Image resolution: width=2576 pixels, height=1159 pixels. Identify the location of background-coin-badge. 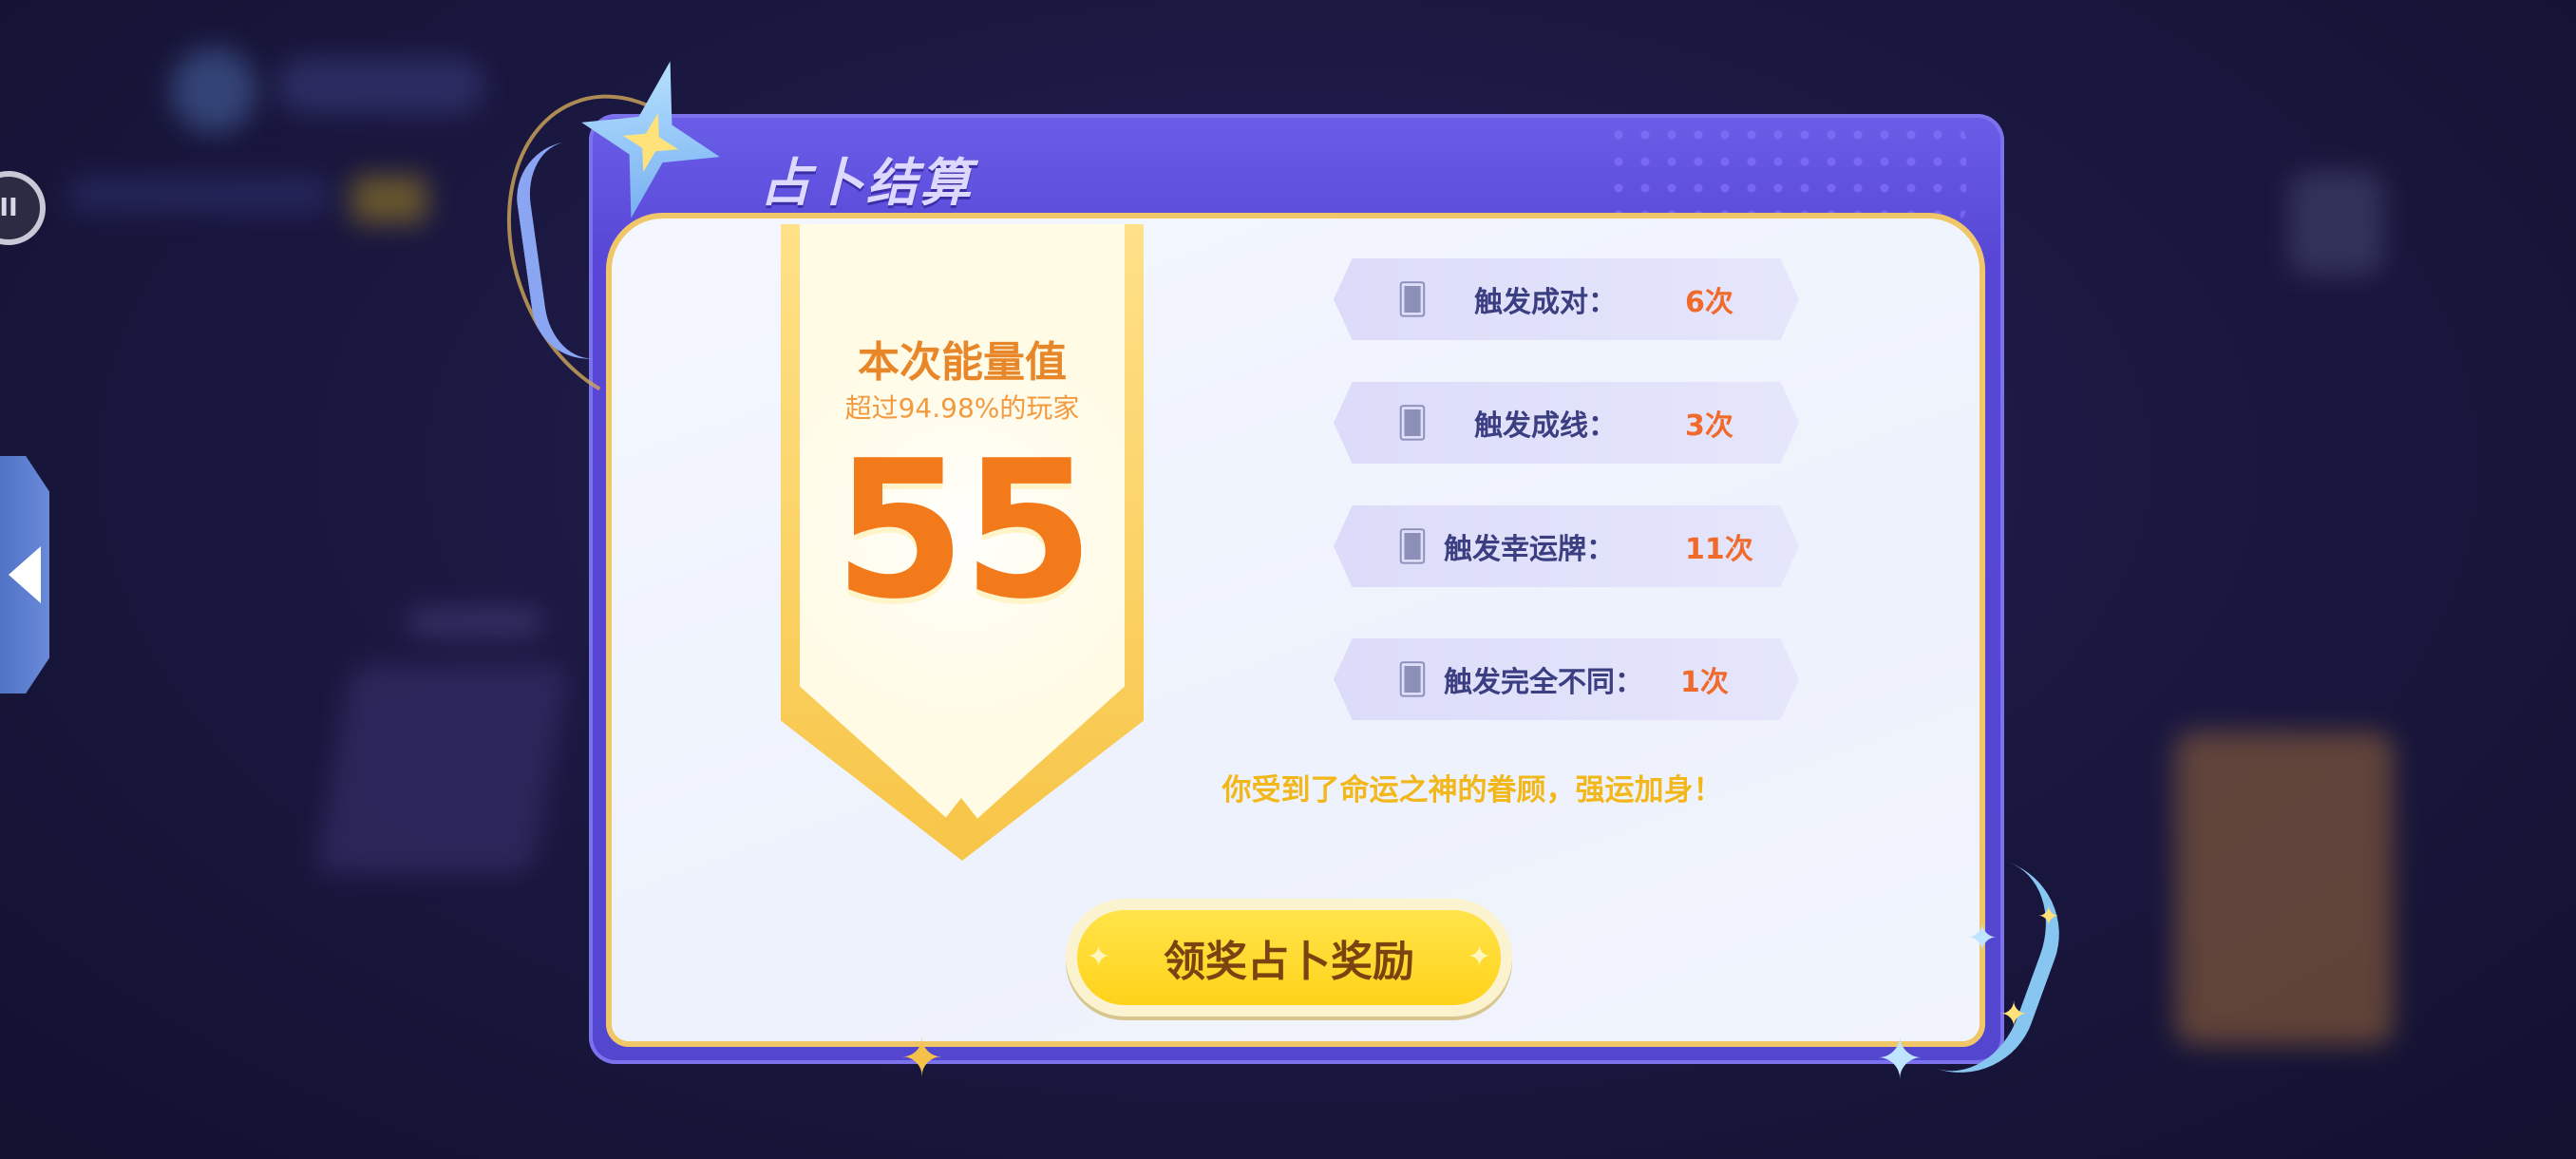
(389, 199).